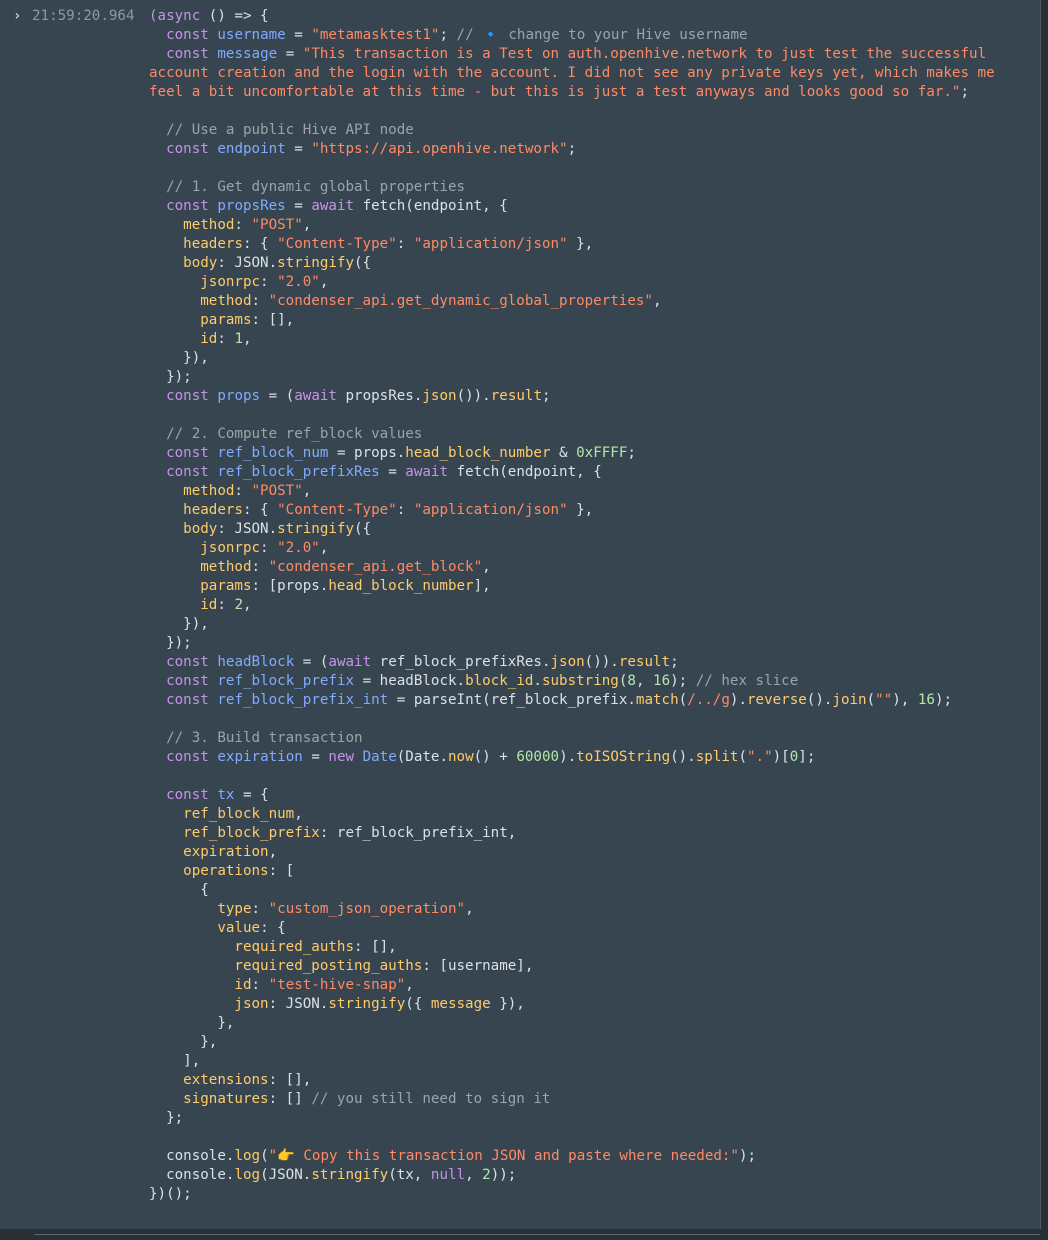  Describe the element at coordinates (367, 909) in the screenshot. I see `code-token: "custom_json_operation"` at that location.